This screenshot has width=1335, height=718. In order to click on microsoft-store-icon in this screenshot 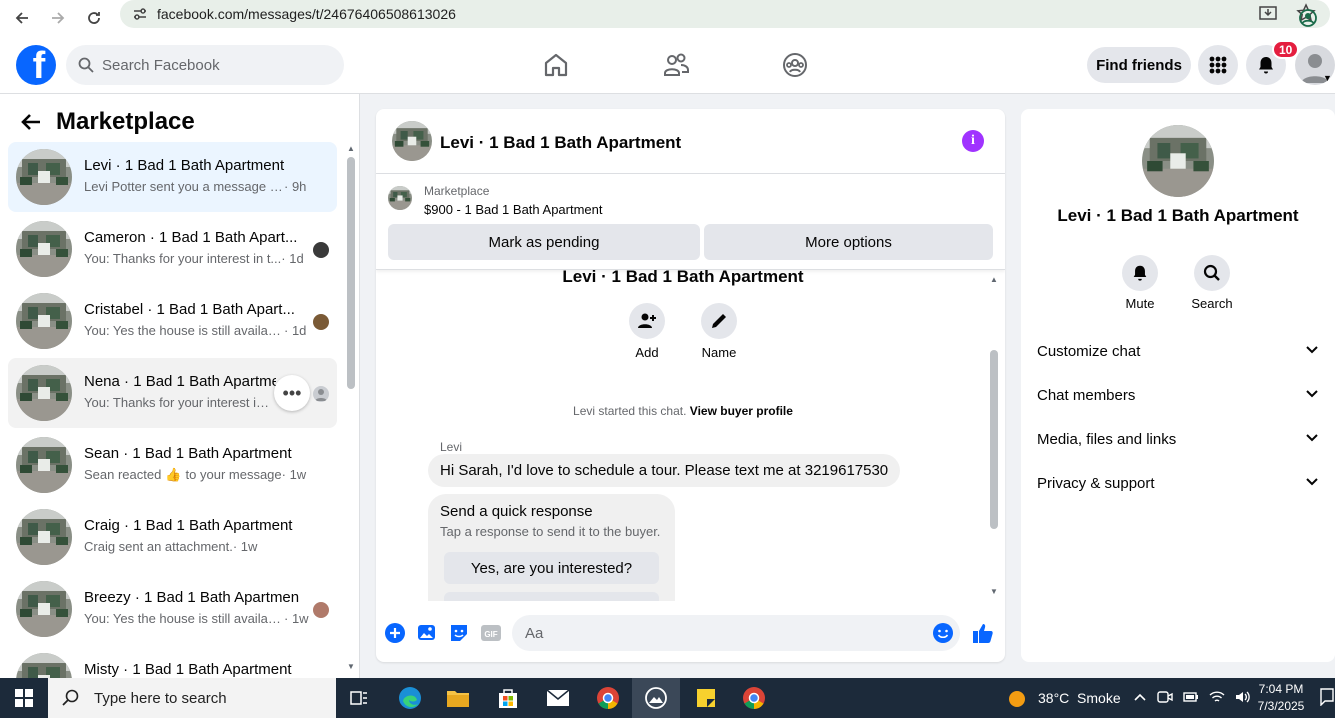, I will do `click(508, 698)`.